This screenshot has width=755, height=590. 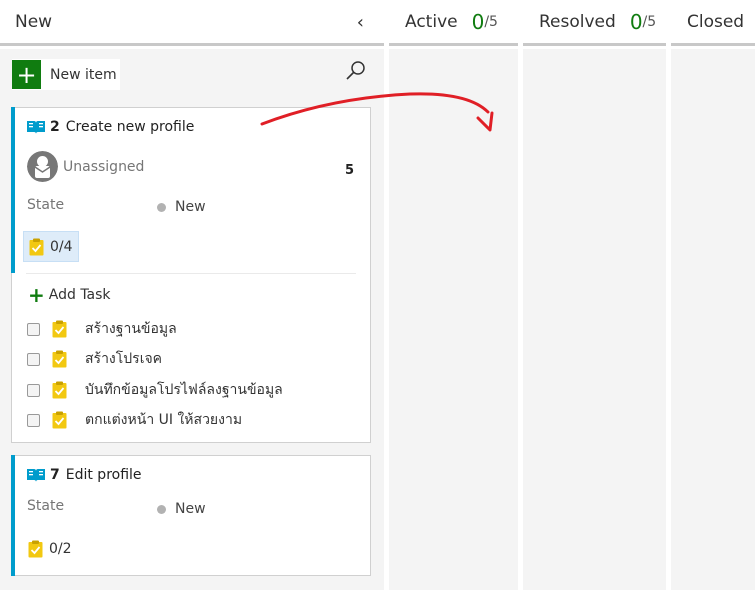 What do you see at coordinates (130, 127) in the screenshot?
I see `work-item-title: Create new profile` at bounding box center [130, 127].